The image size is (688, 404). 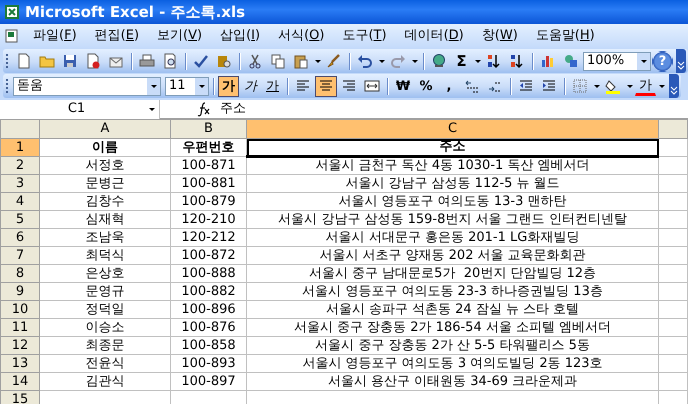 I want to click on font-dropdown: 돋움, so click(x=87, y=86).